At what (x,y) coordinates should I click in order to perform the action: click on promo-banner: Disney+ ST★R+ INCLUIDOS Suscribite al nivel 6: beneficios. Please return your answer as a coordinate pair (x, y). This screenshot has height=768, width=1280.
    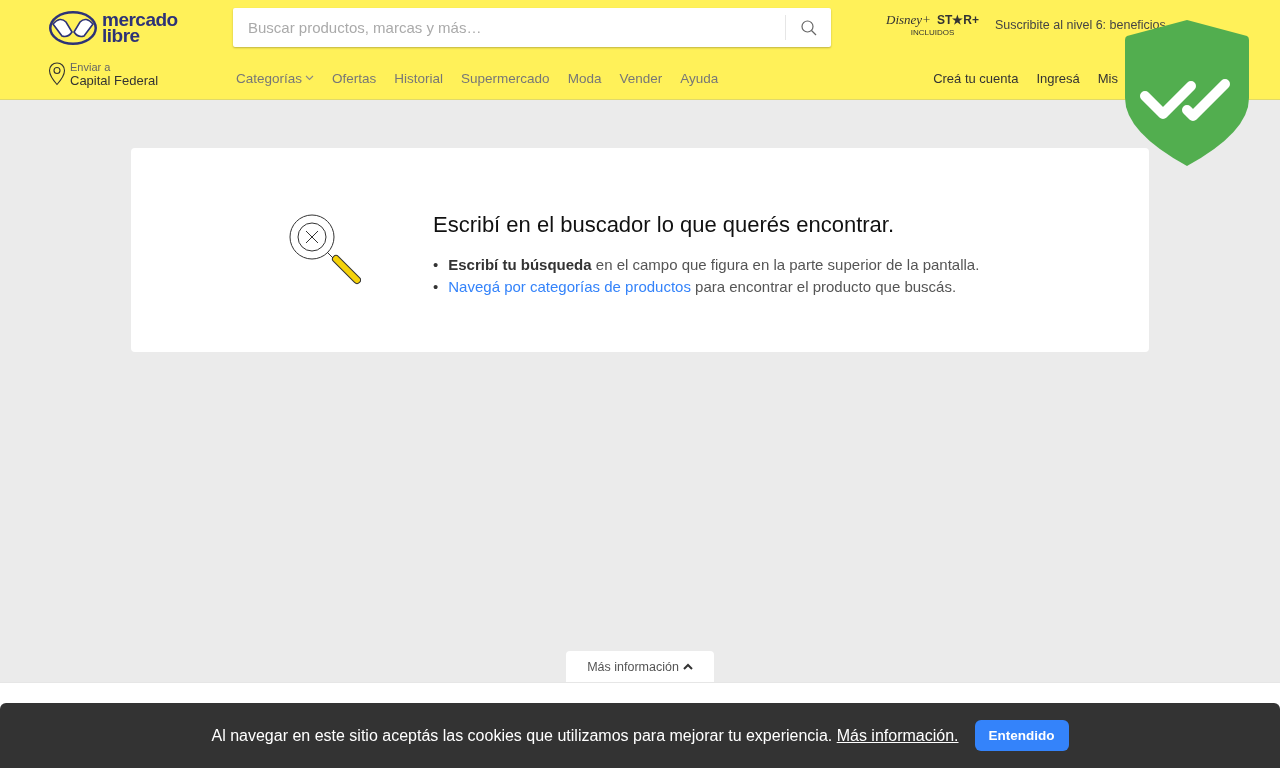
    Looking at the image, I should click on (1026, 24).